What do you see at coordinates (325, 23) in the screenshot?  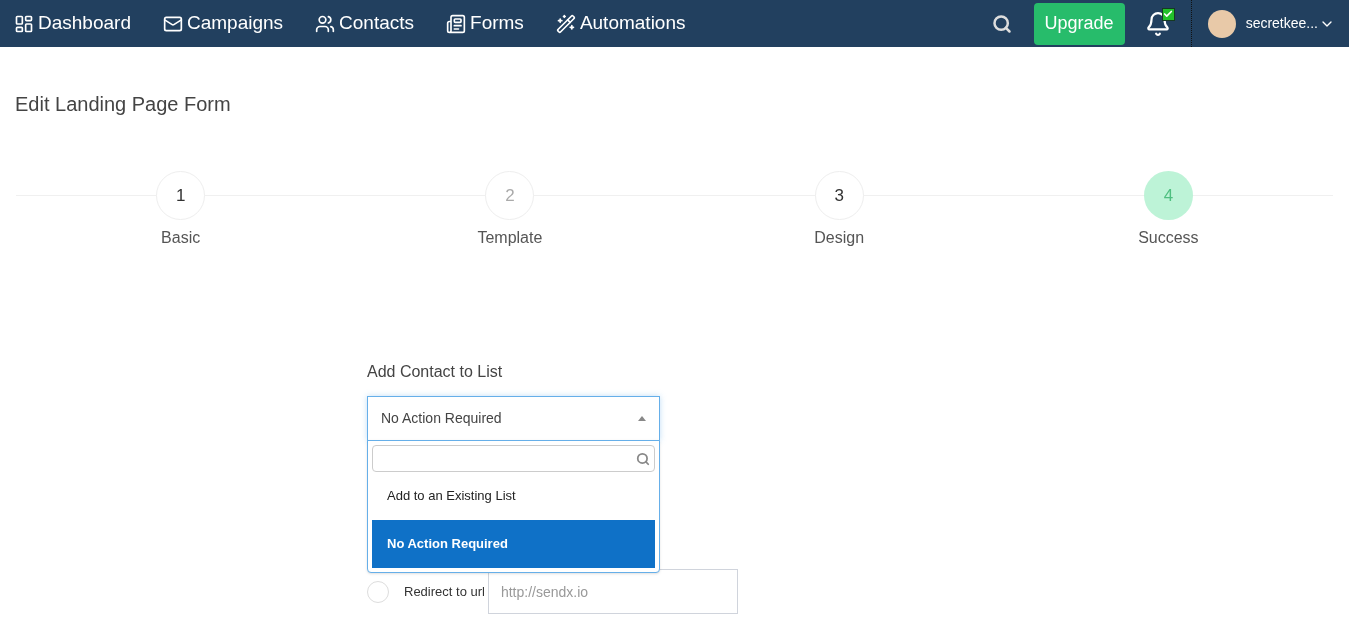 I see `users-icon` at bounding box center [325, 23].